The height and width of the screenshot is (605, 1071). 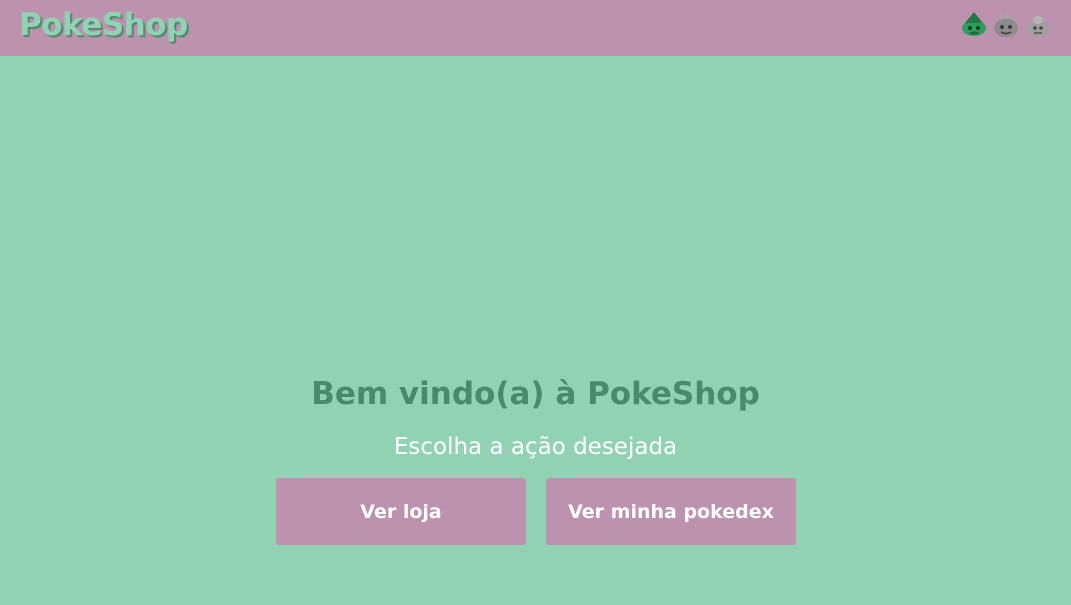 I want to click on bulbasaur-icon, so click(x=974, y=24).